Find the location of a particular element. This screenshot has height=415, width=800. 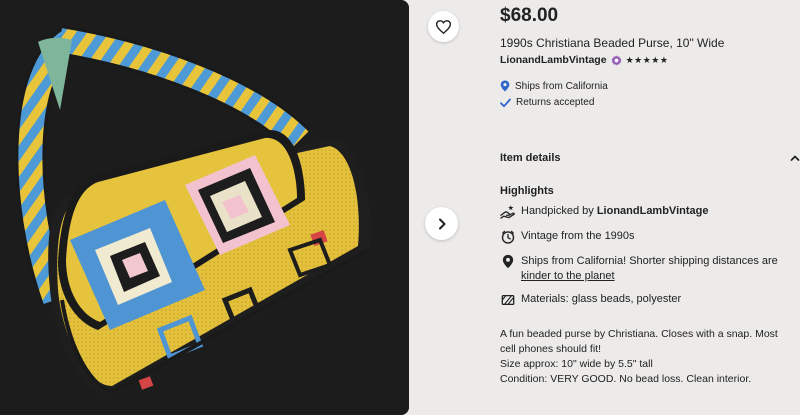

chevron-up-icon is located at coordinates (795, 158).